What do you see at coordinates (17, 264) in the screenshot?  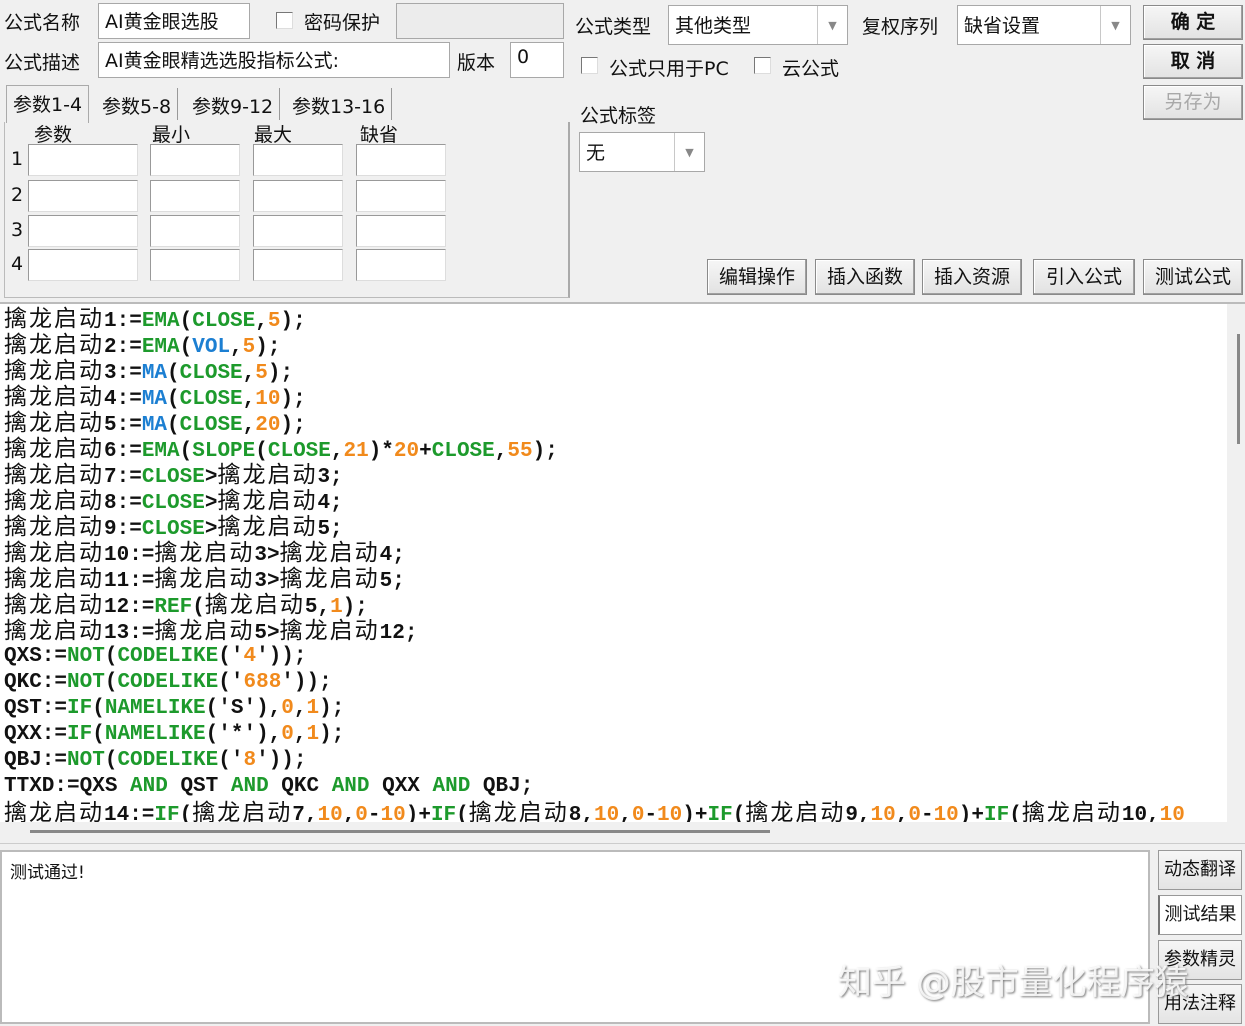 I see `param-row-number: 4` at bounding box center [17, 264].